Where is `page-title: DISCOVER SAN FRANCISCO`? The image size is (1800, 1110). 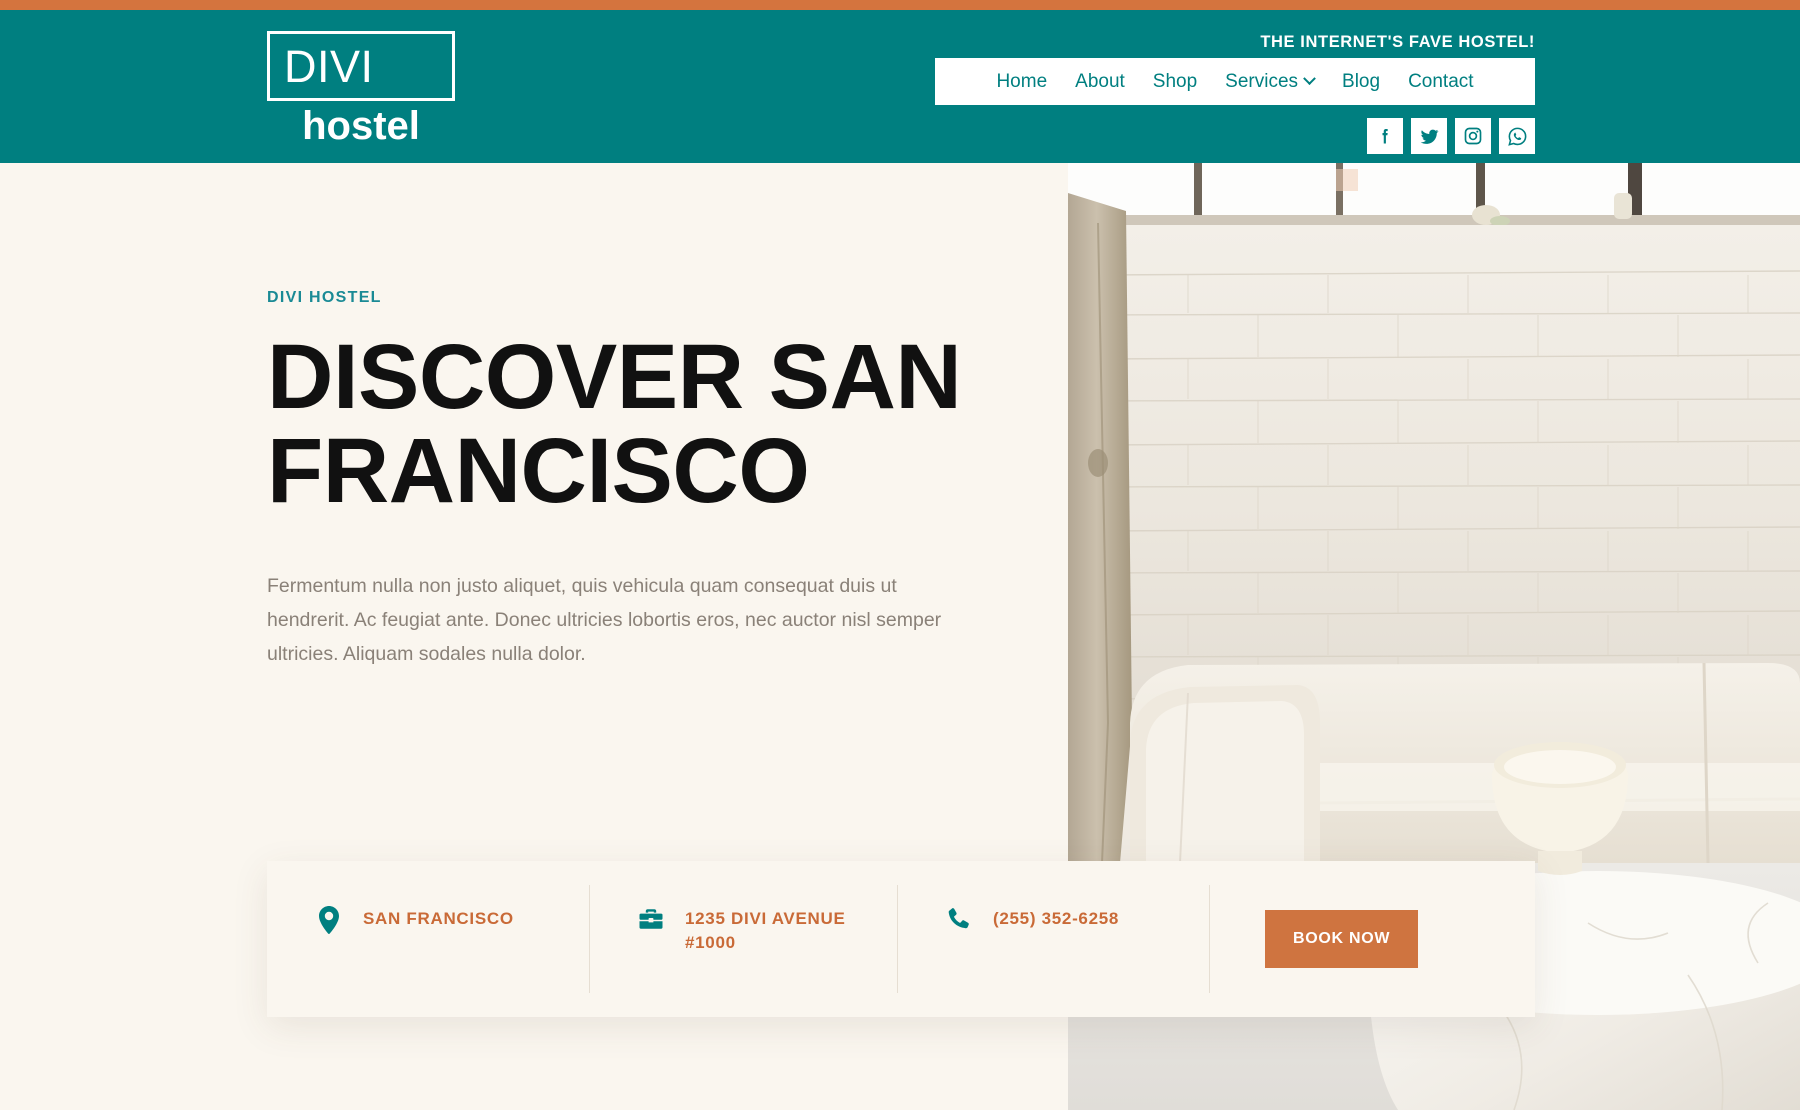 page-title: DISCOVER SAN FRANCISCO is located at coordinates (614, 424).